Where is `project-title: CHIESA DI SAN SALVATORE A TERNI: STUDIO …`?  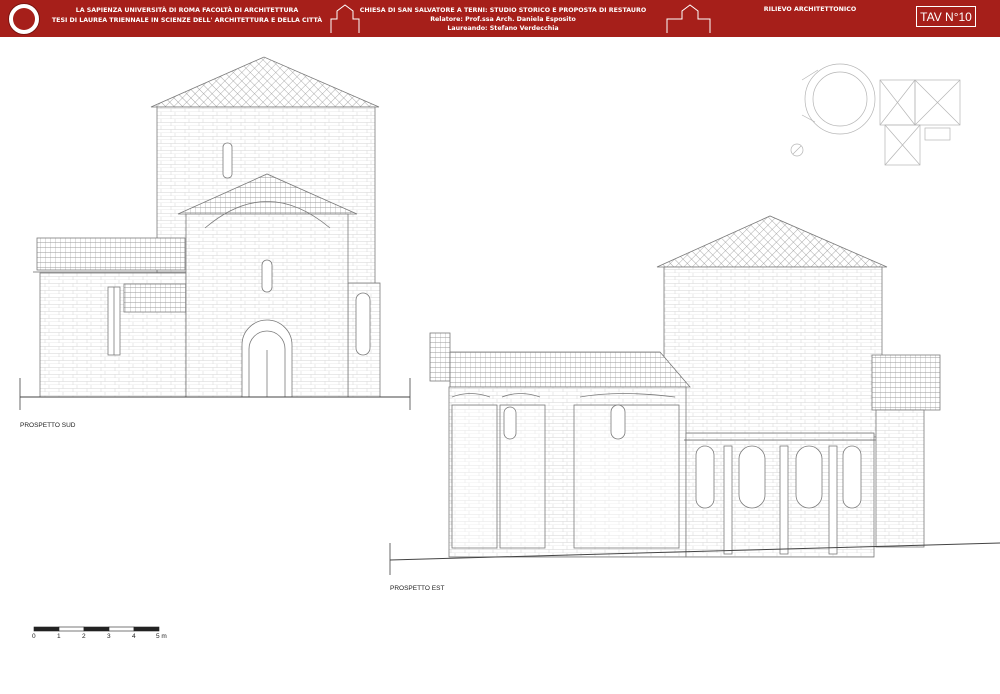 project-title: CHIESA DI SAN SALVATORE A TERNI: STUDIO … is located at coordinates (503, 10).